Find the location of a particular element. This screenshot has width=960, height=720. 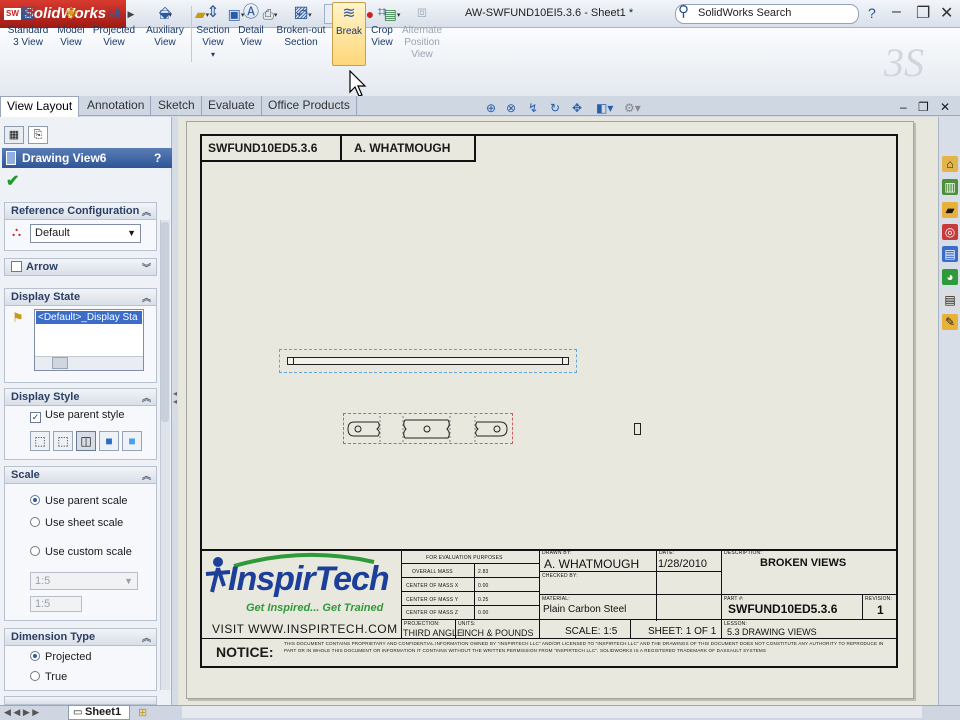

search-results-icon: ◎ is located at coordinates (950, 232).